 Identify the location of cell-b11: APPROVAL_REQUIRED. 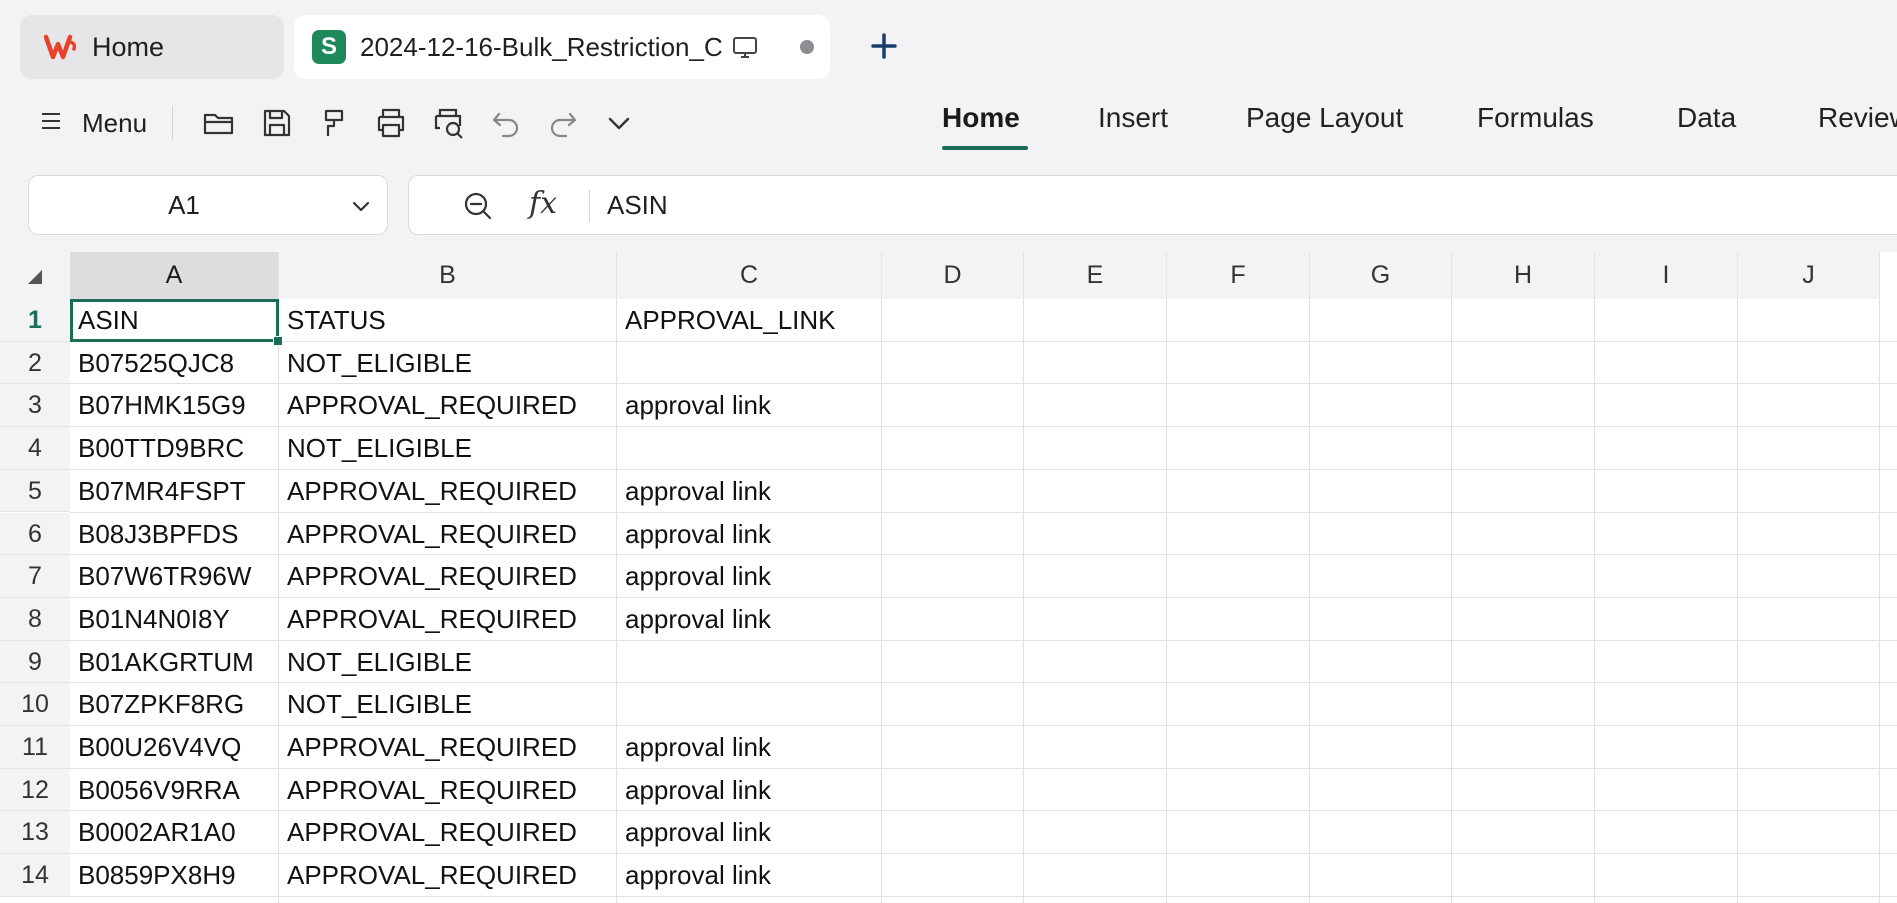
(448, 747).